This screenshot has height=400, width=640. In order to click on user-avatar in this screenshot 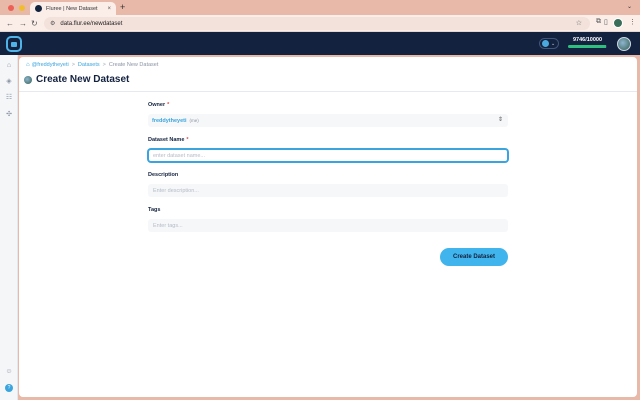, I will do `click(624, 44)`.